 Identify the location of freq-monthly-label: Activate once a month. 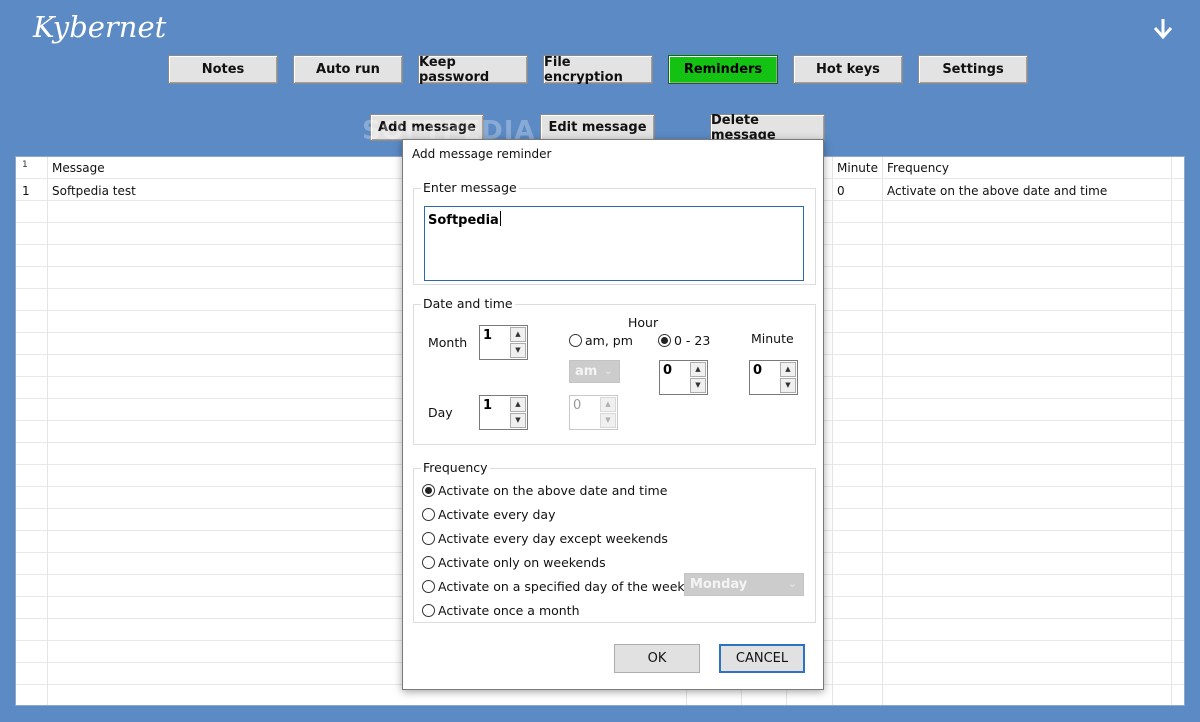
(509, 610).